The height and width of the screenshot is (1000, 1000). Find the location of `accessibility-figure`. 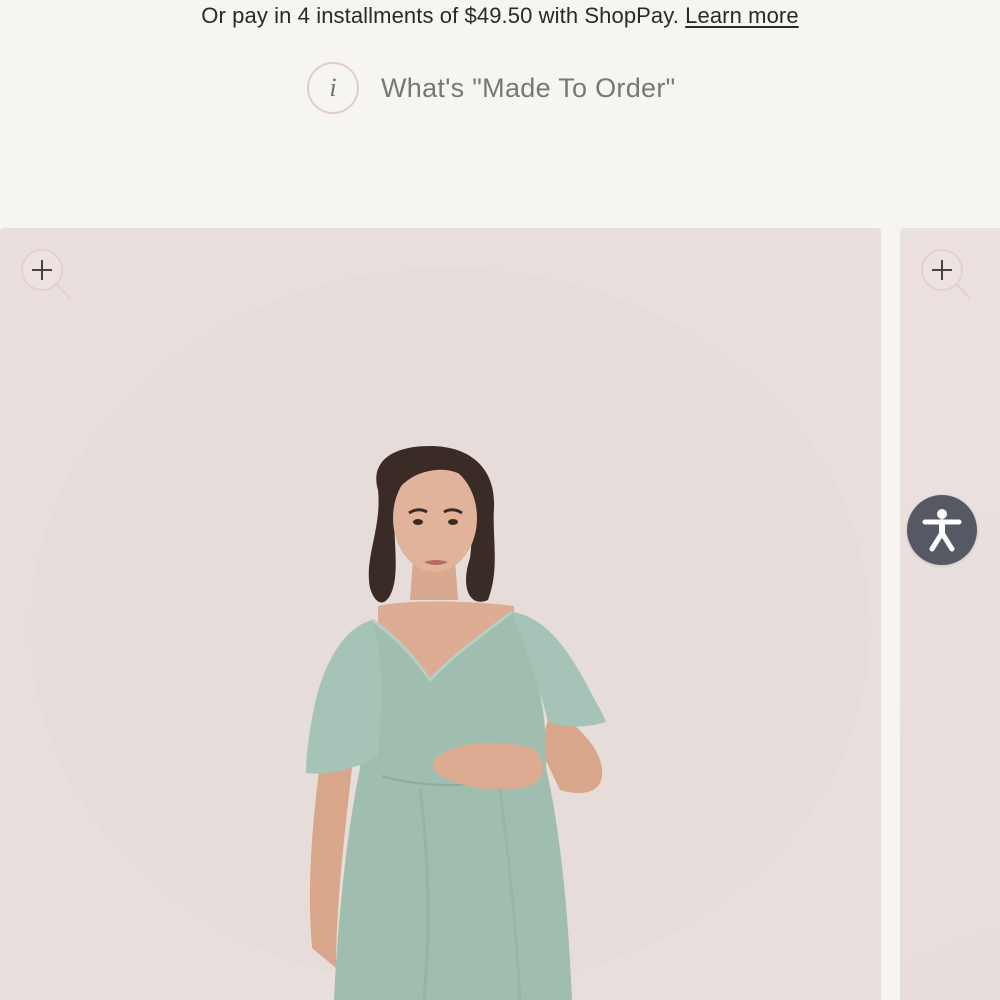

accessibility-figure is located at coordinates (942, 530).